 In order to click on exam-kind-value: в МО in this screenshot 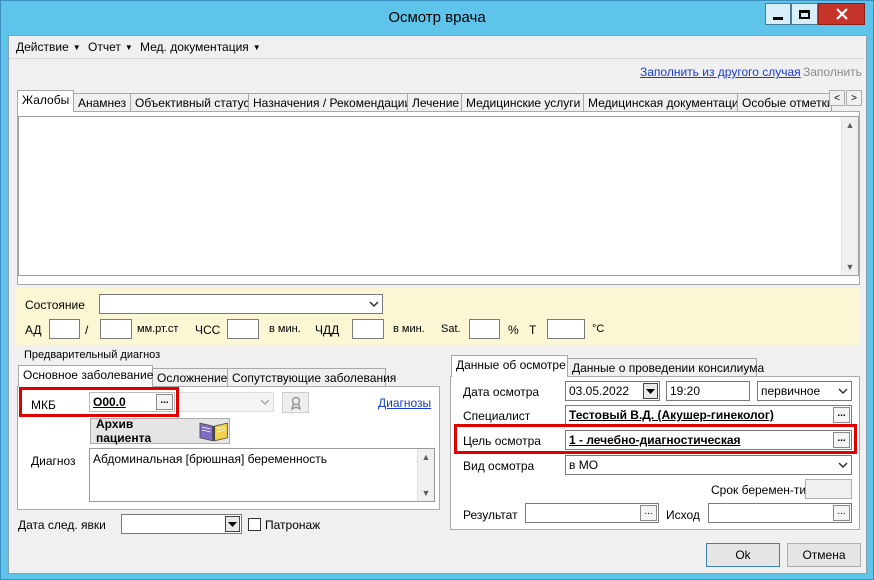, I will do `click(584, 465)`.